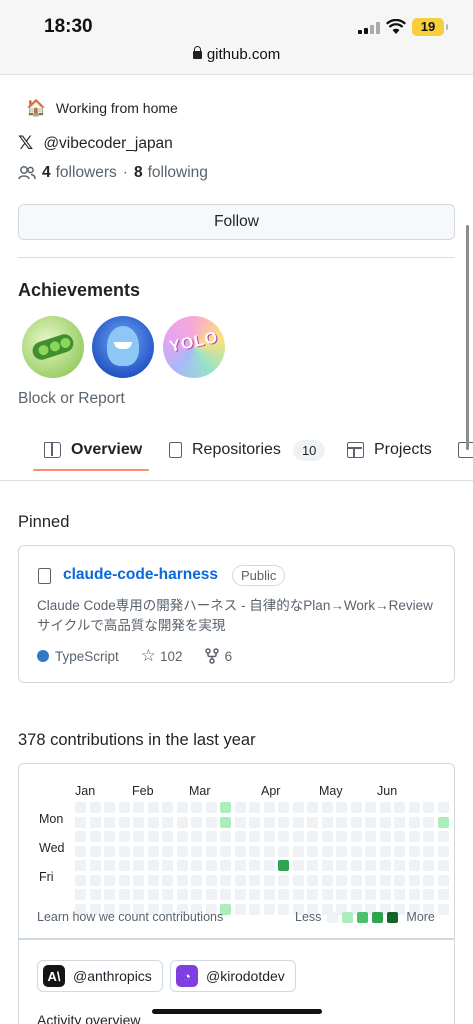 The width and height of the screenshot is (473, 1024). I want to click on tab-repositories: Repositories 10, so click(247, 450).